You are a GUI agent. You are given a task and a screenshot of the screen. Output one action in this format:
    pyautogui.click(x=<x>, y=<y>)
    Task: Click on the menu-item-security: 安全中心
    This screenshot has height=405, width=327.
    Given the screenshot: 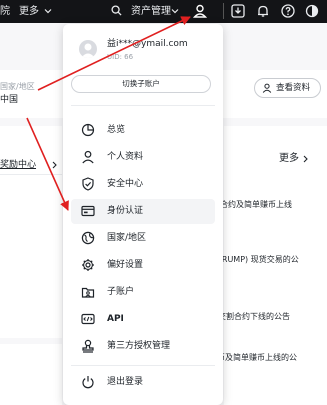 What is the action you would take?
    pyautogui.click(x=143, y=184)
    